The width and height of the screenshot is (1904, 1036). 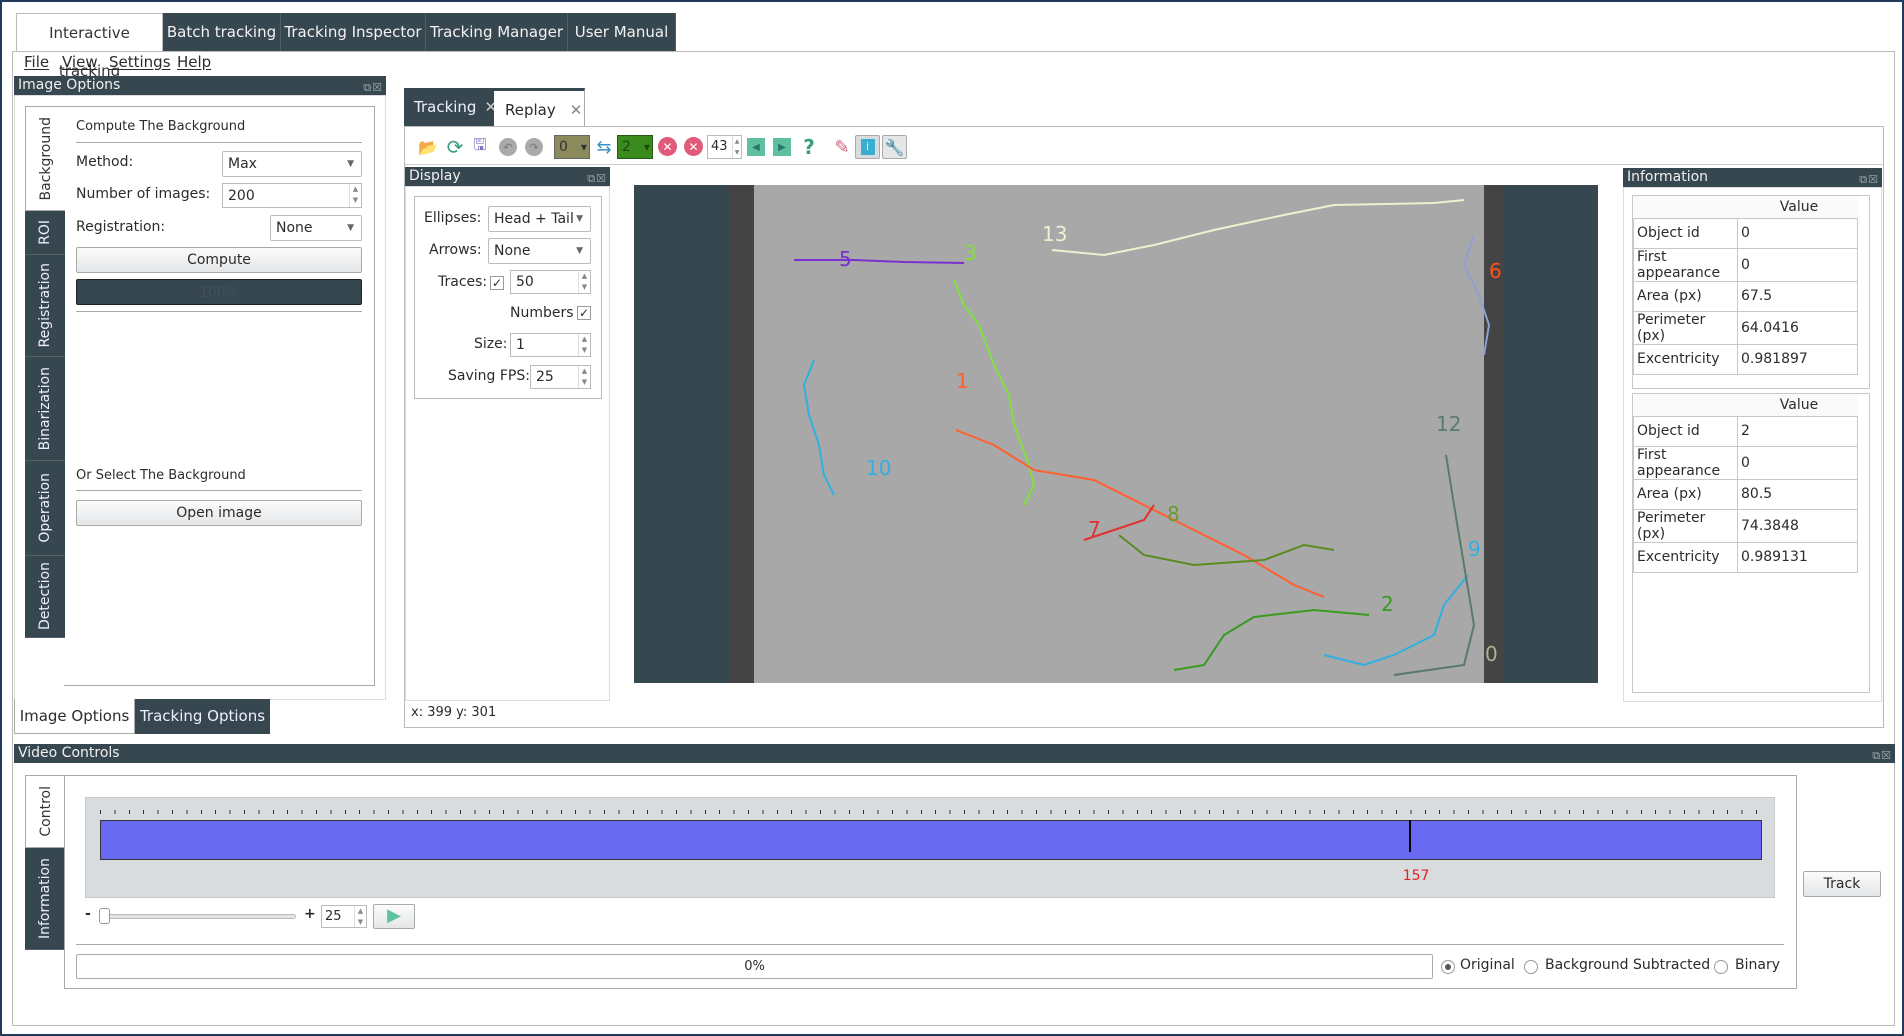 What do you see at coordinates (1797, 296) in the screenshot?
I see `property-value: 67.5` at bounding box center [1797, 296].